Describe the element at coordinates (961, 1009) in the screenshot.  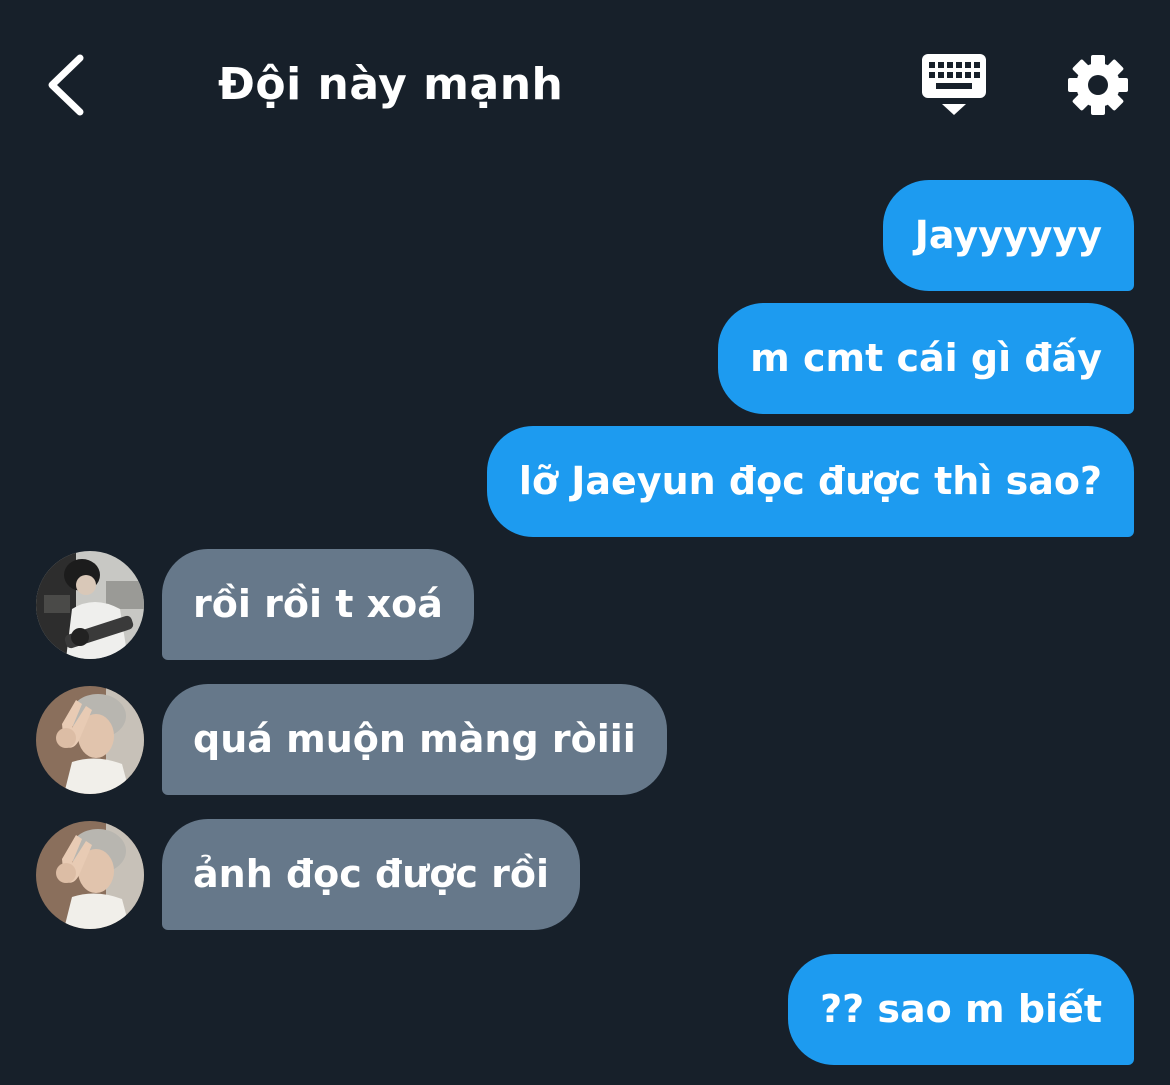
I see `outgoing-message-bubble: ?? sao m biết` at that location.